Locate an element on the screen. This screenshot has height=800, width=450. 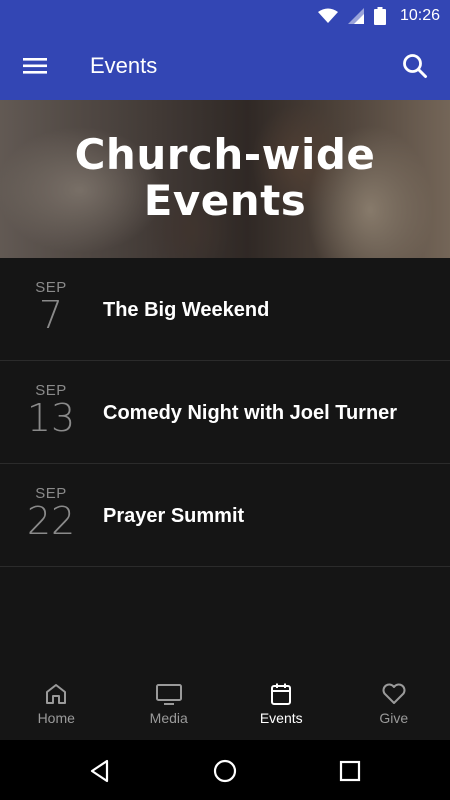
event-date: SEP 22 is located at coordinates (51, 514).